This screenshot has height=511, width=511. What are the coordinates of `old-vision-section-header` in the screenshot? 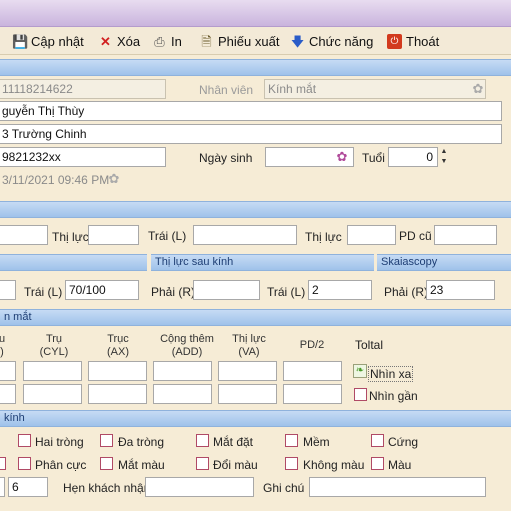 It's located at (255, 209).